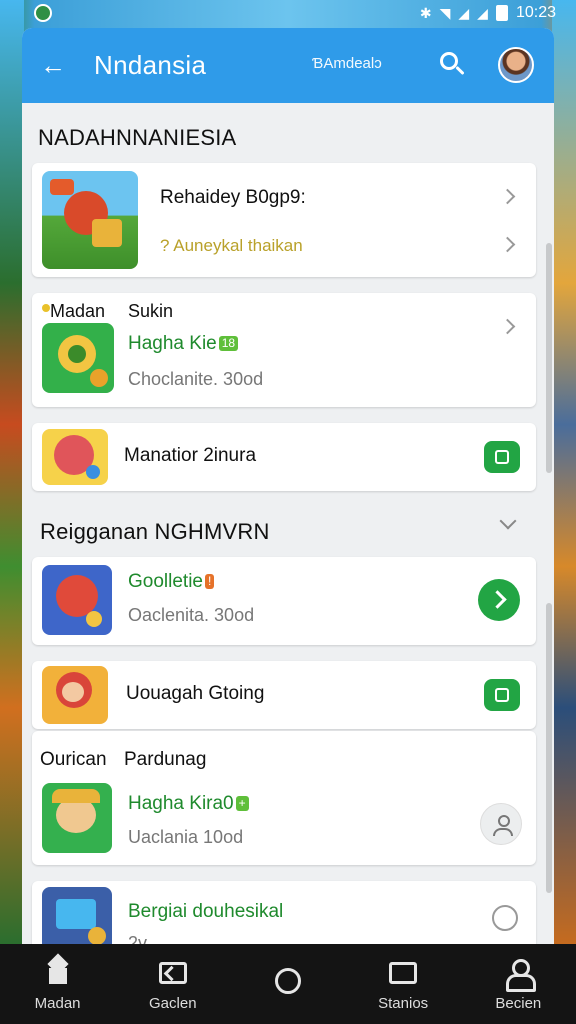  I want to click on background-right, so click(564, 472).